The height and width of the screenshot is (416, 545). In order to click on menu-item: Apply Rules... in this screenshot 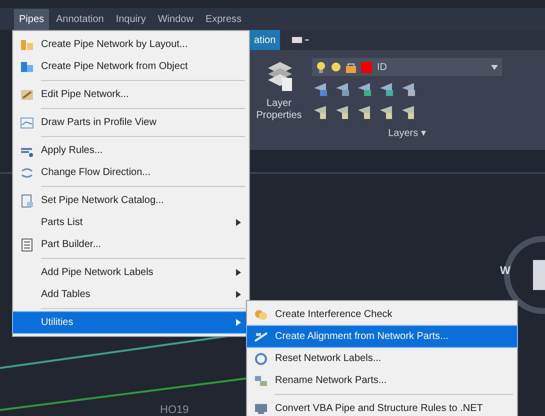, I will do `click(131, 150)`.